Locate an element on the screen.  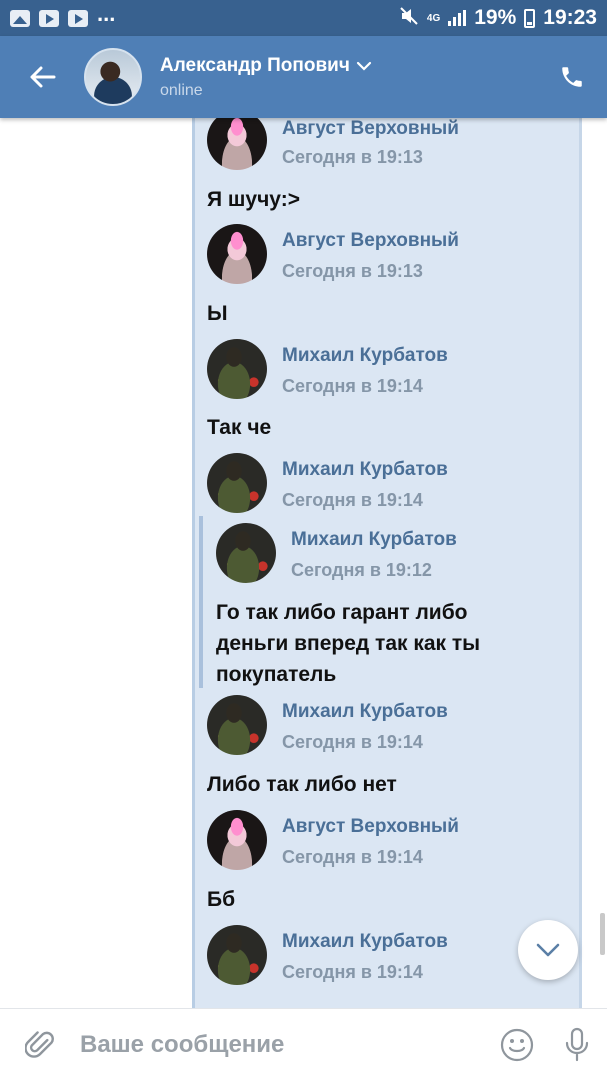
attach-button is located at coordinates (40, 1045).